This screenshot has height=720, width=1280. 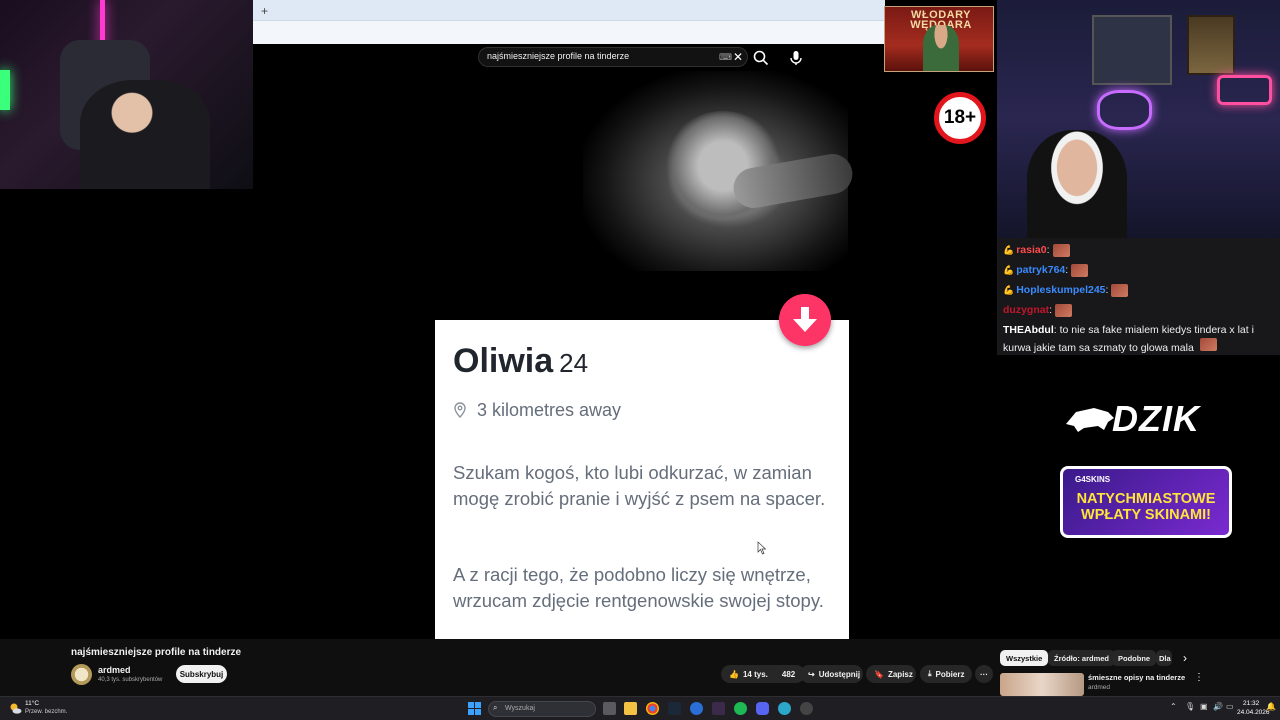 I want to click on steam-icon, so click(x=674, y=708).